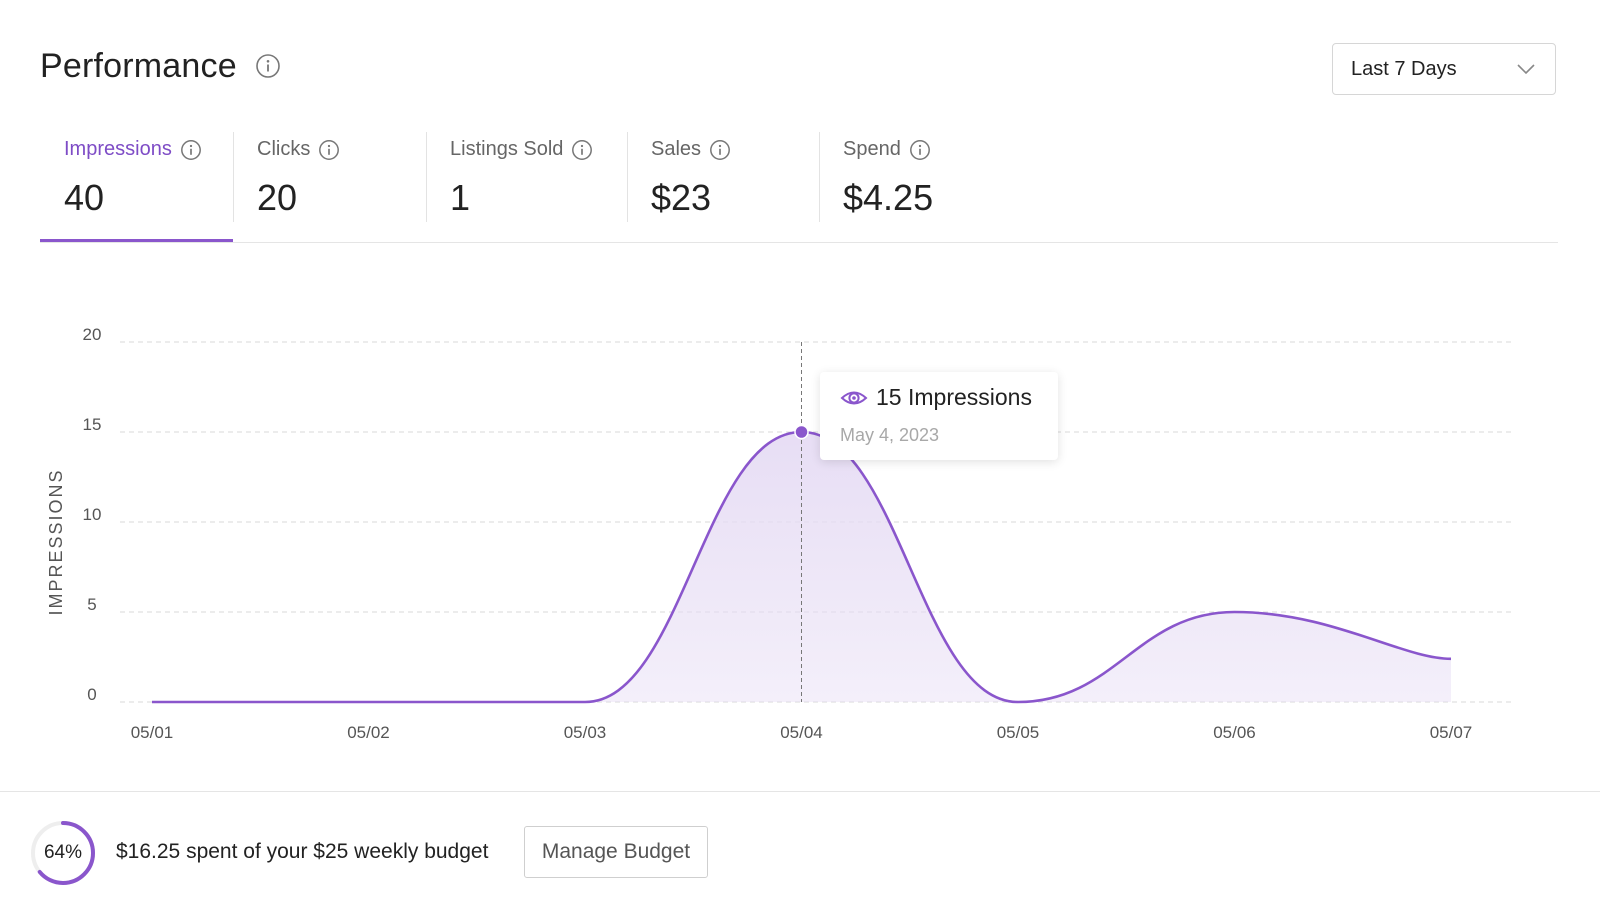 This screenshot has height=906, width=1600. Describe the element at coordinates (63, 852) in the screenshot. I see `budget-percent: 64%` at that location.